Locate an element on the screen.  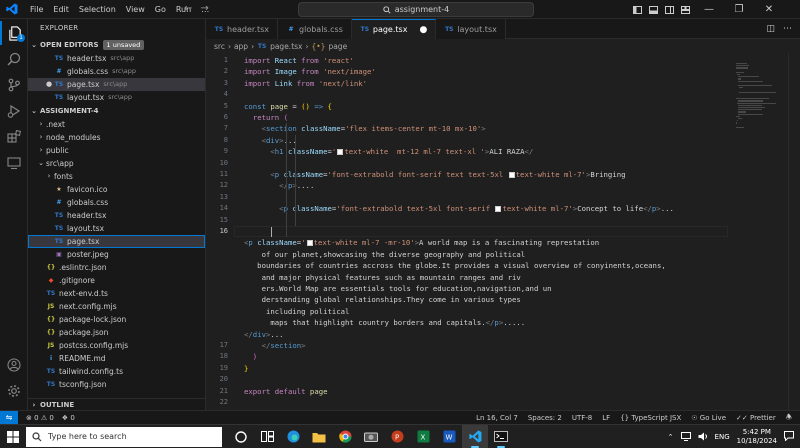
breadcrumb-item: page is located at coordinates (337, 46).